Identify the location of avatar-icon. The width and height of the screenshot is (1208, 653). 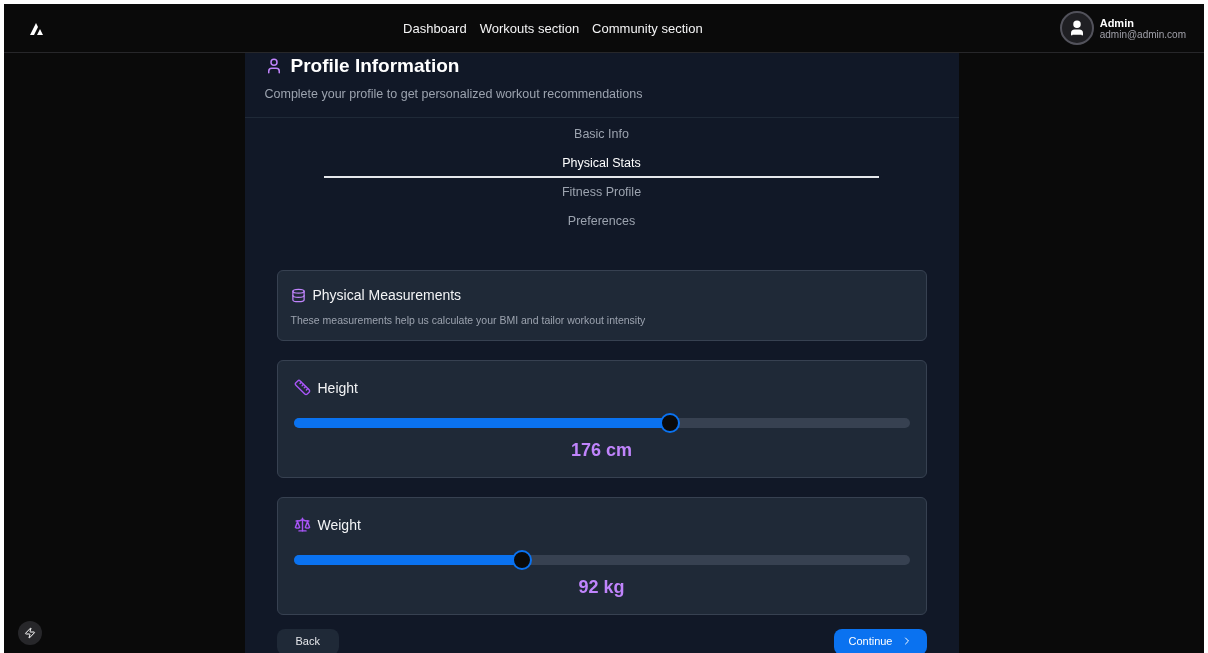
(1076, 28).